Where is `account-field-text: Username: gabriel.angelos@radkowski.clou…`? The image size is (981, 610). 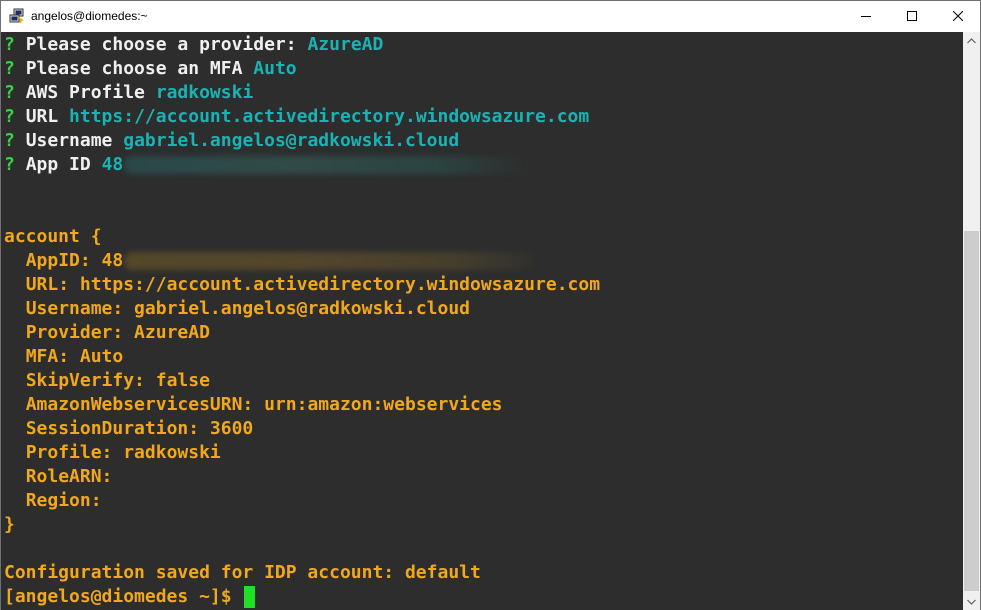 account-field-text: Username: gabriel.angelos@radkowski.clou… is located at coordinates (248, 308).